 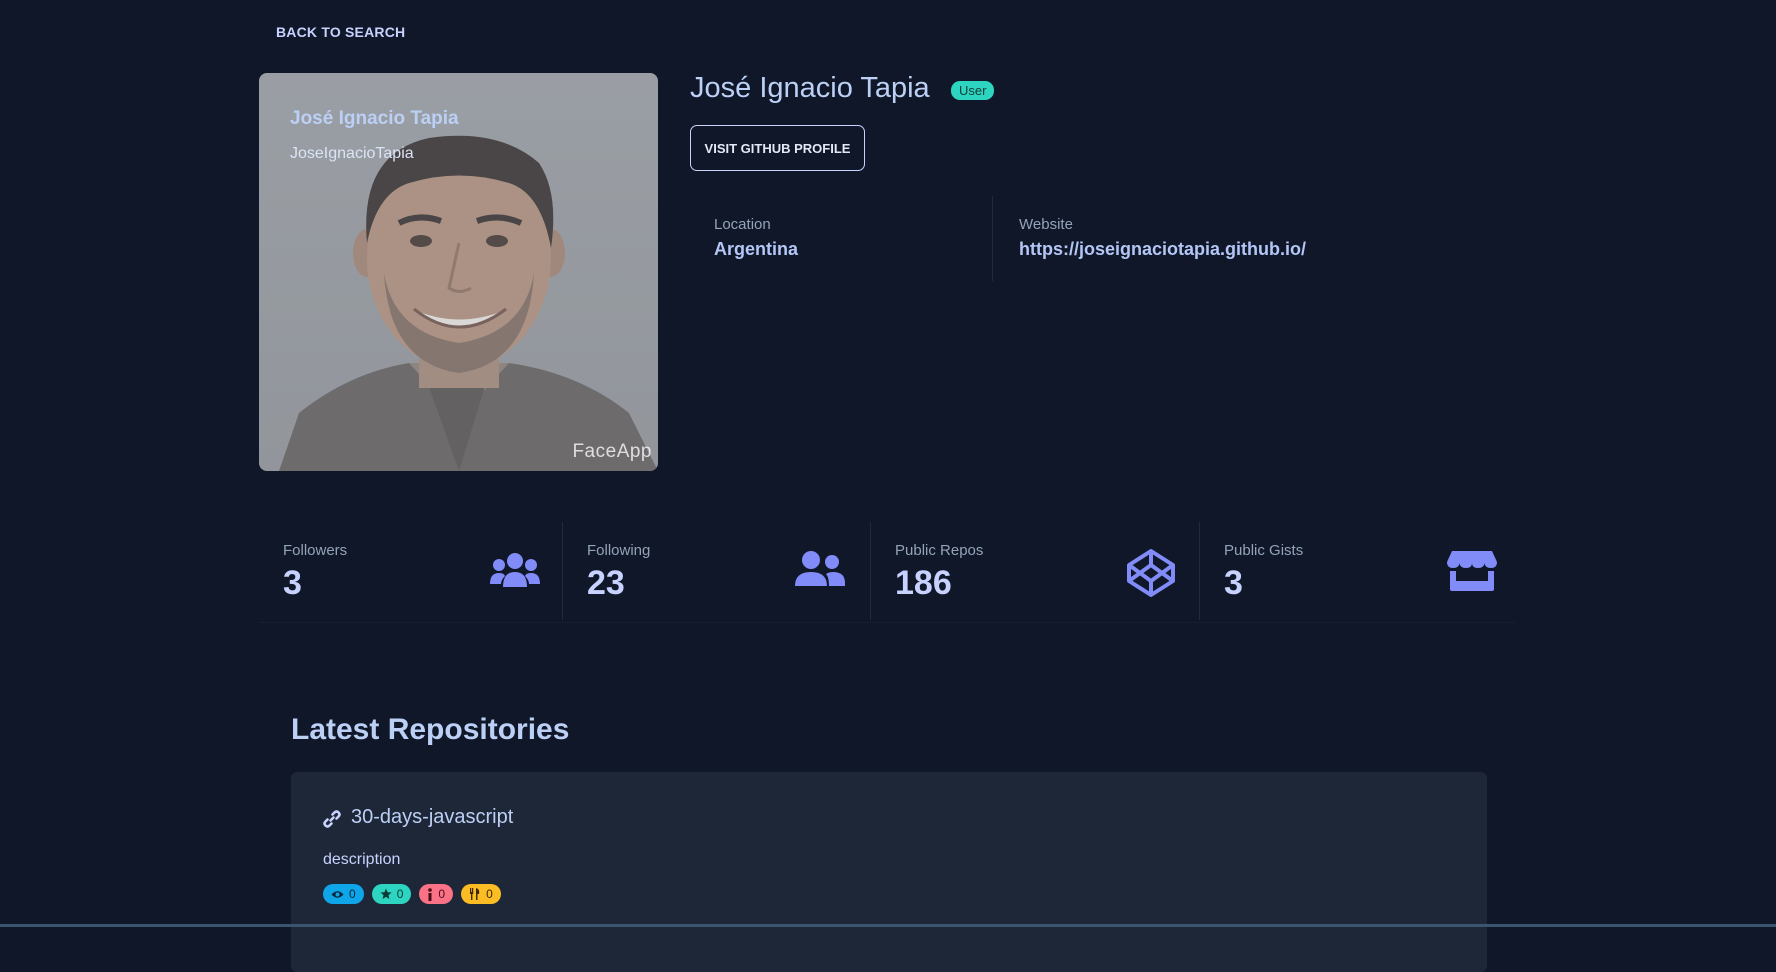 I want to click on stat-value: 186, so click(x=923, y=583).